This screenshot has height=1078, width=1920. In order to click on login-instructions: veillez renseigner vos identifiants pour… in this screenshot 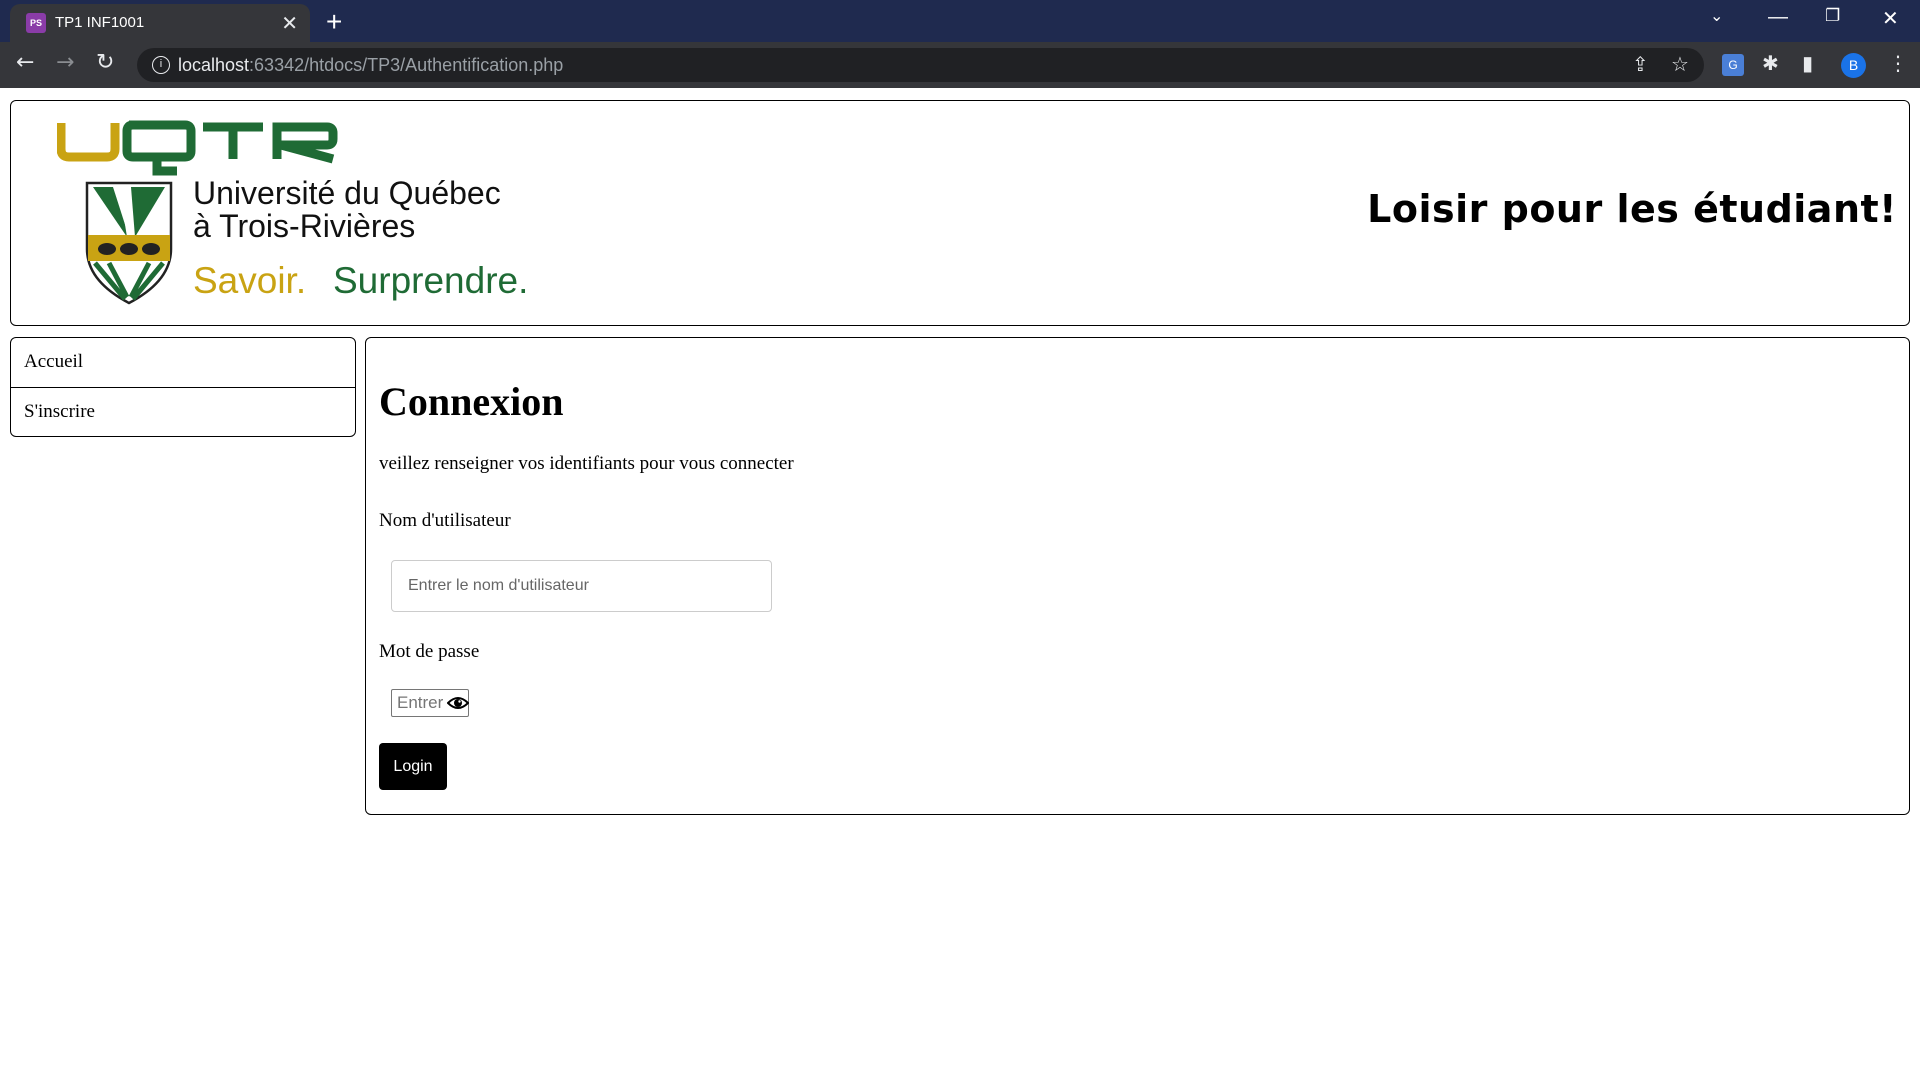, I will do `click(586, 463)`.